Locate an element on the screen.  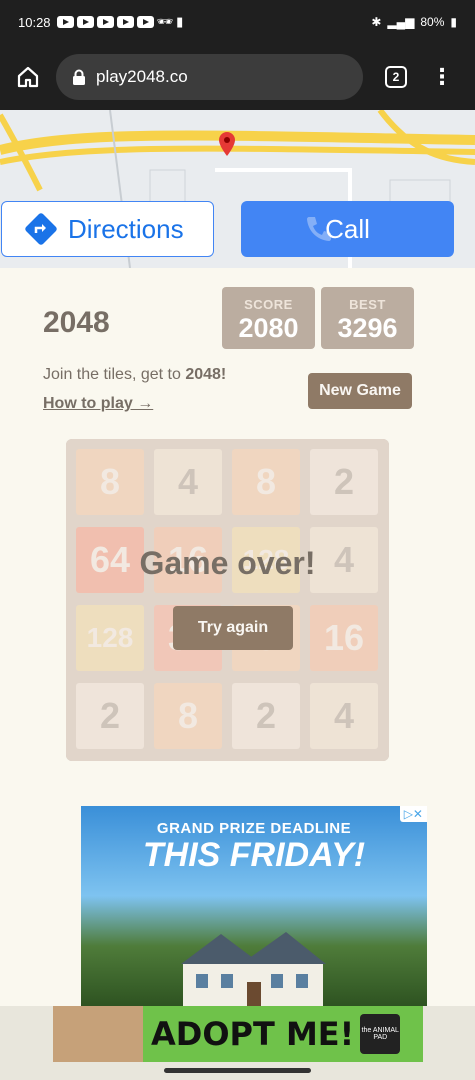
battery-percent: 80% is located at coordinates (432, 22).